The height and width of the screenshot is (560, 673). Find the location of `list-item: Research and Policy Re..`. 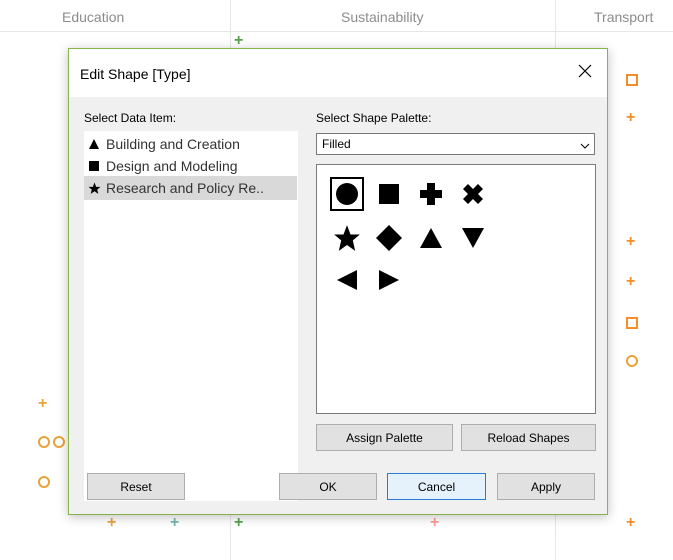

list-item: Research and Policy Re.. is located at coordinates (190, 188).